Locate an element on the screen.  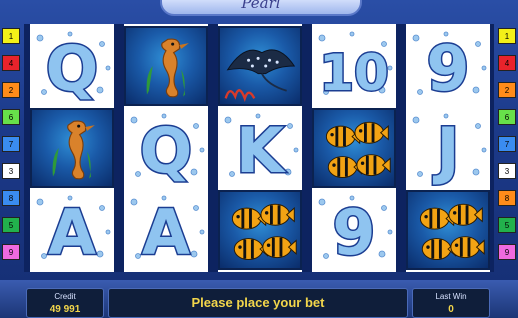
payline-marker-left-4: 4 is located at coordinates (11, 63).